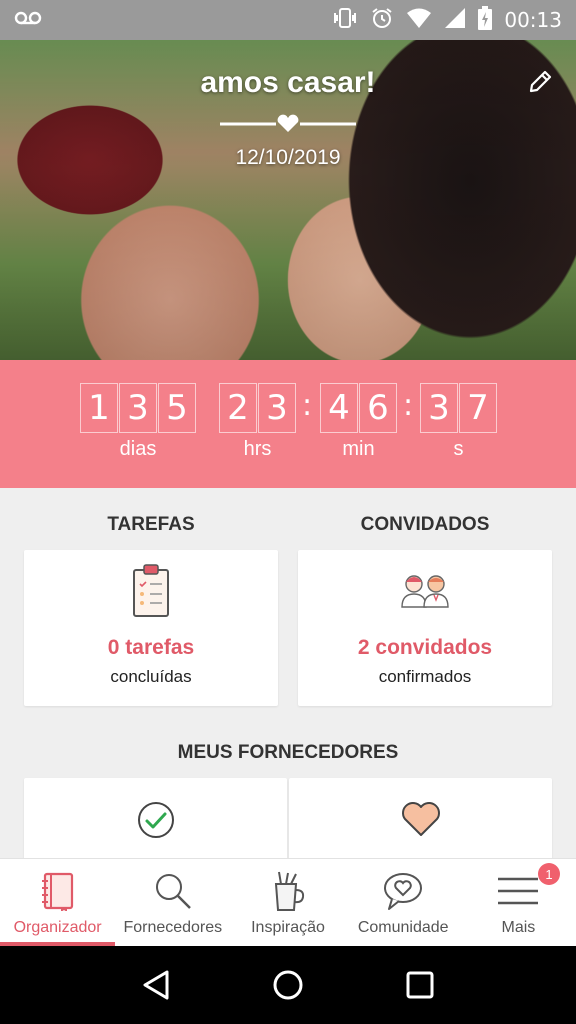  What do you see at coordinates (455, 20) in the screenshot?
I see `signal-icon` at bounding box center [455, 20].